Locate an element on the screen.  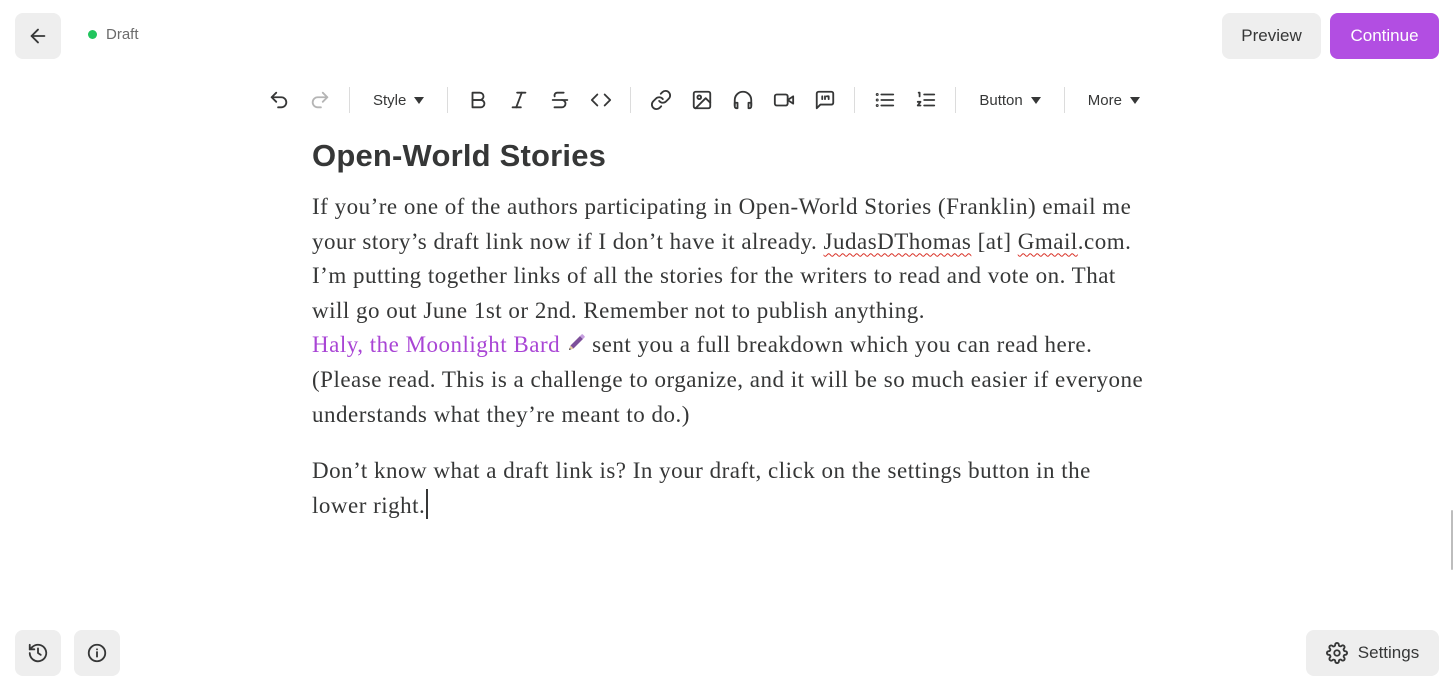
text-run: lower right. is located at coordinates (369, 505).